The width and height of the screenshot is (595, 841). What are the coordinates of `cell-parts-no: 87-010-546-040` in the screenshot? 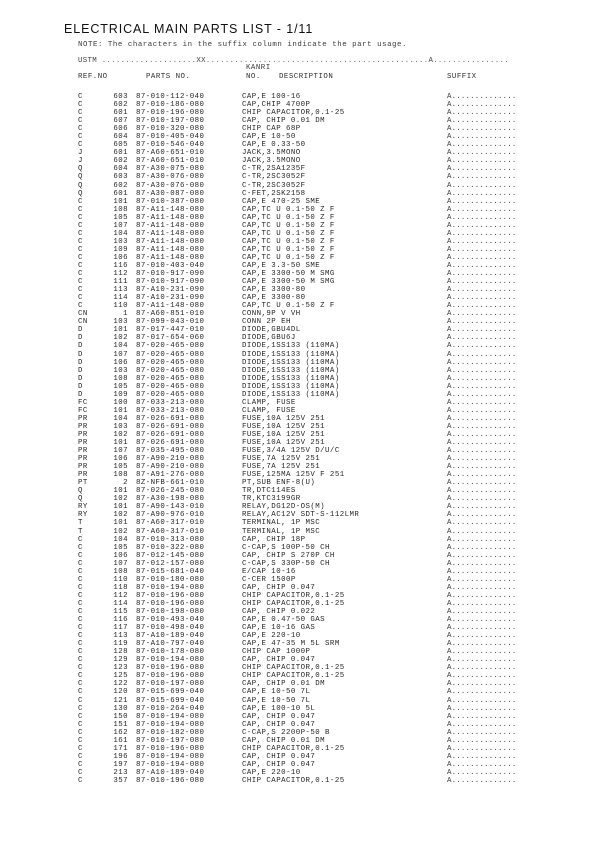 It's located at (170, 145).